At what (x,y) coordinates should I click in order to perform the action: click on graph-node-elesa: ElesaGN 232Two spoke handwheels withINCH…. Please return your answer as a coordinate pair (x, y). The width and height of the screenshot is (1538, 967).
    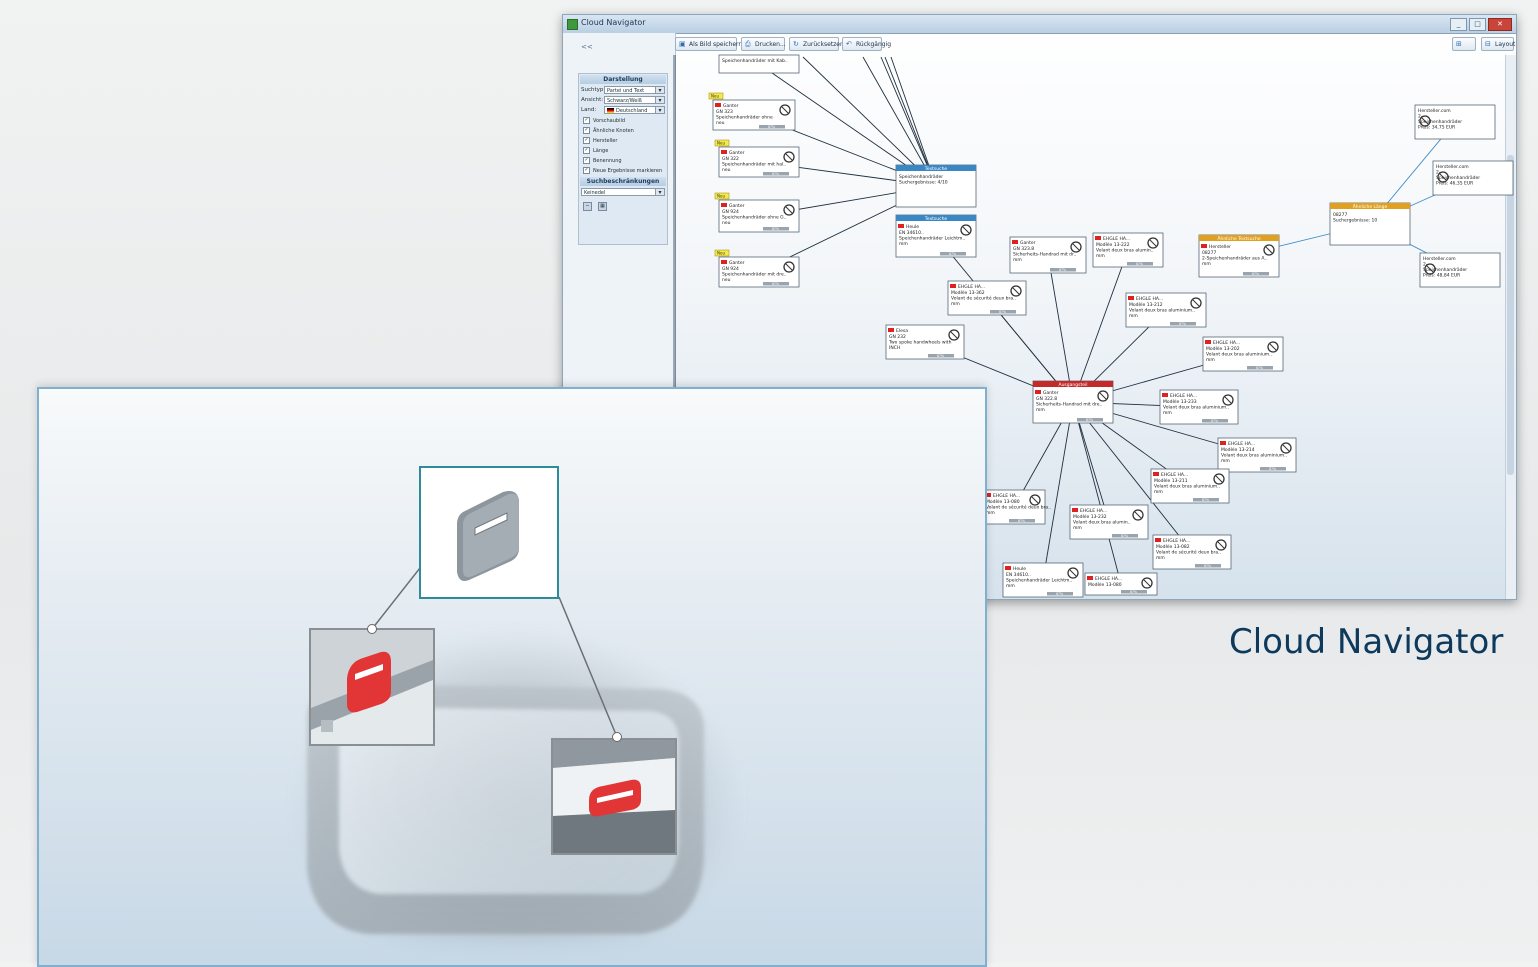
    Looking at the image, I should click on (925, 342).